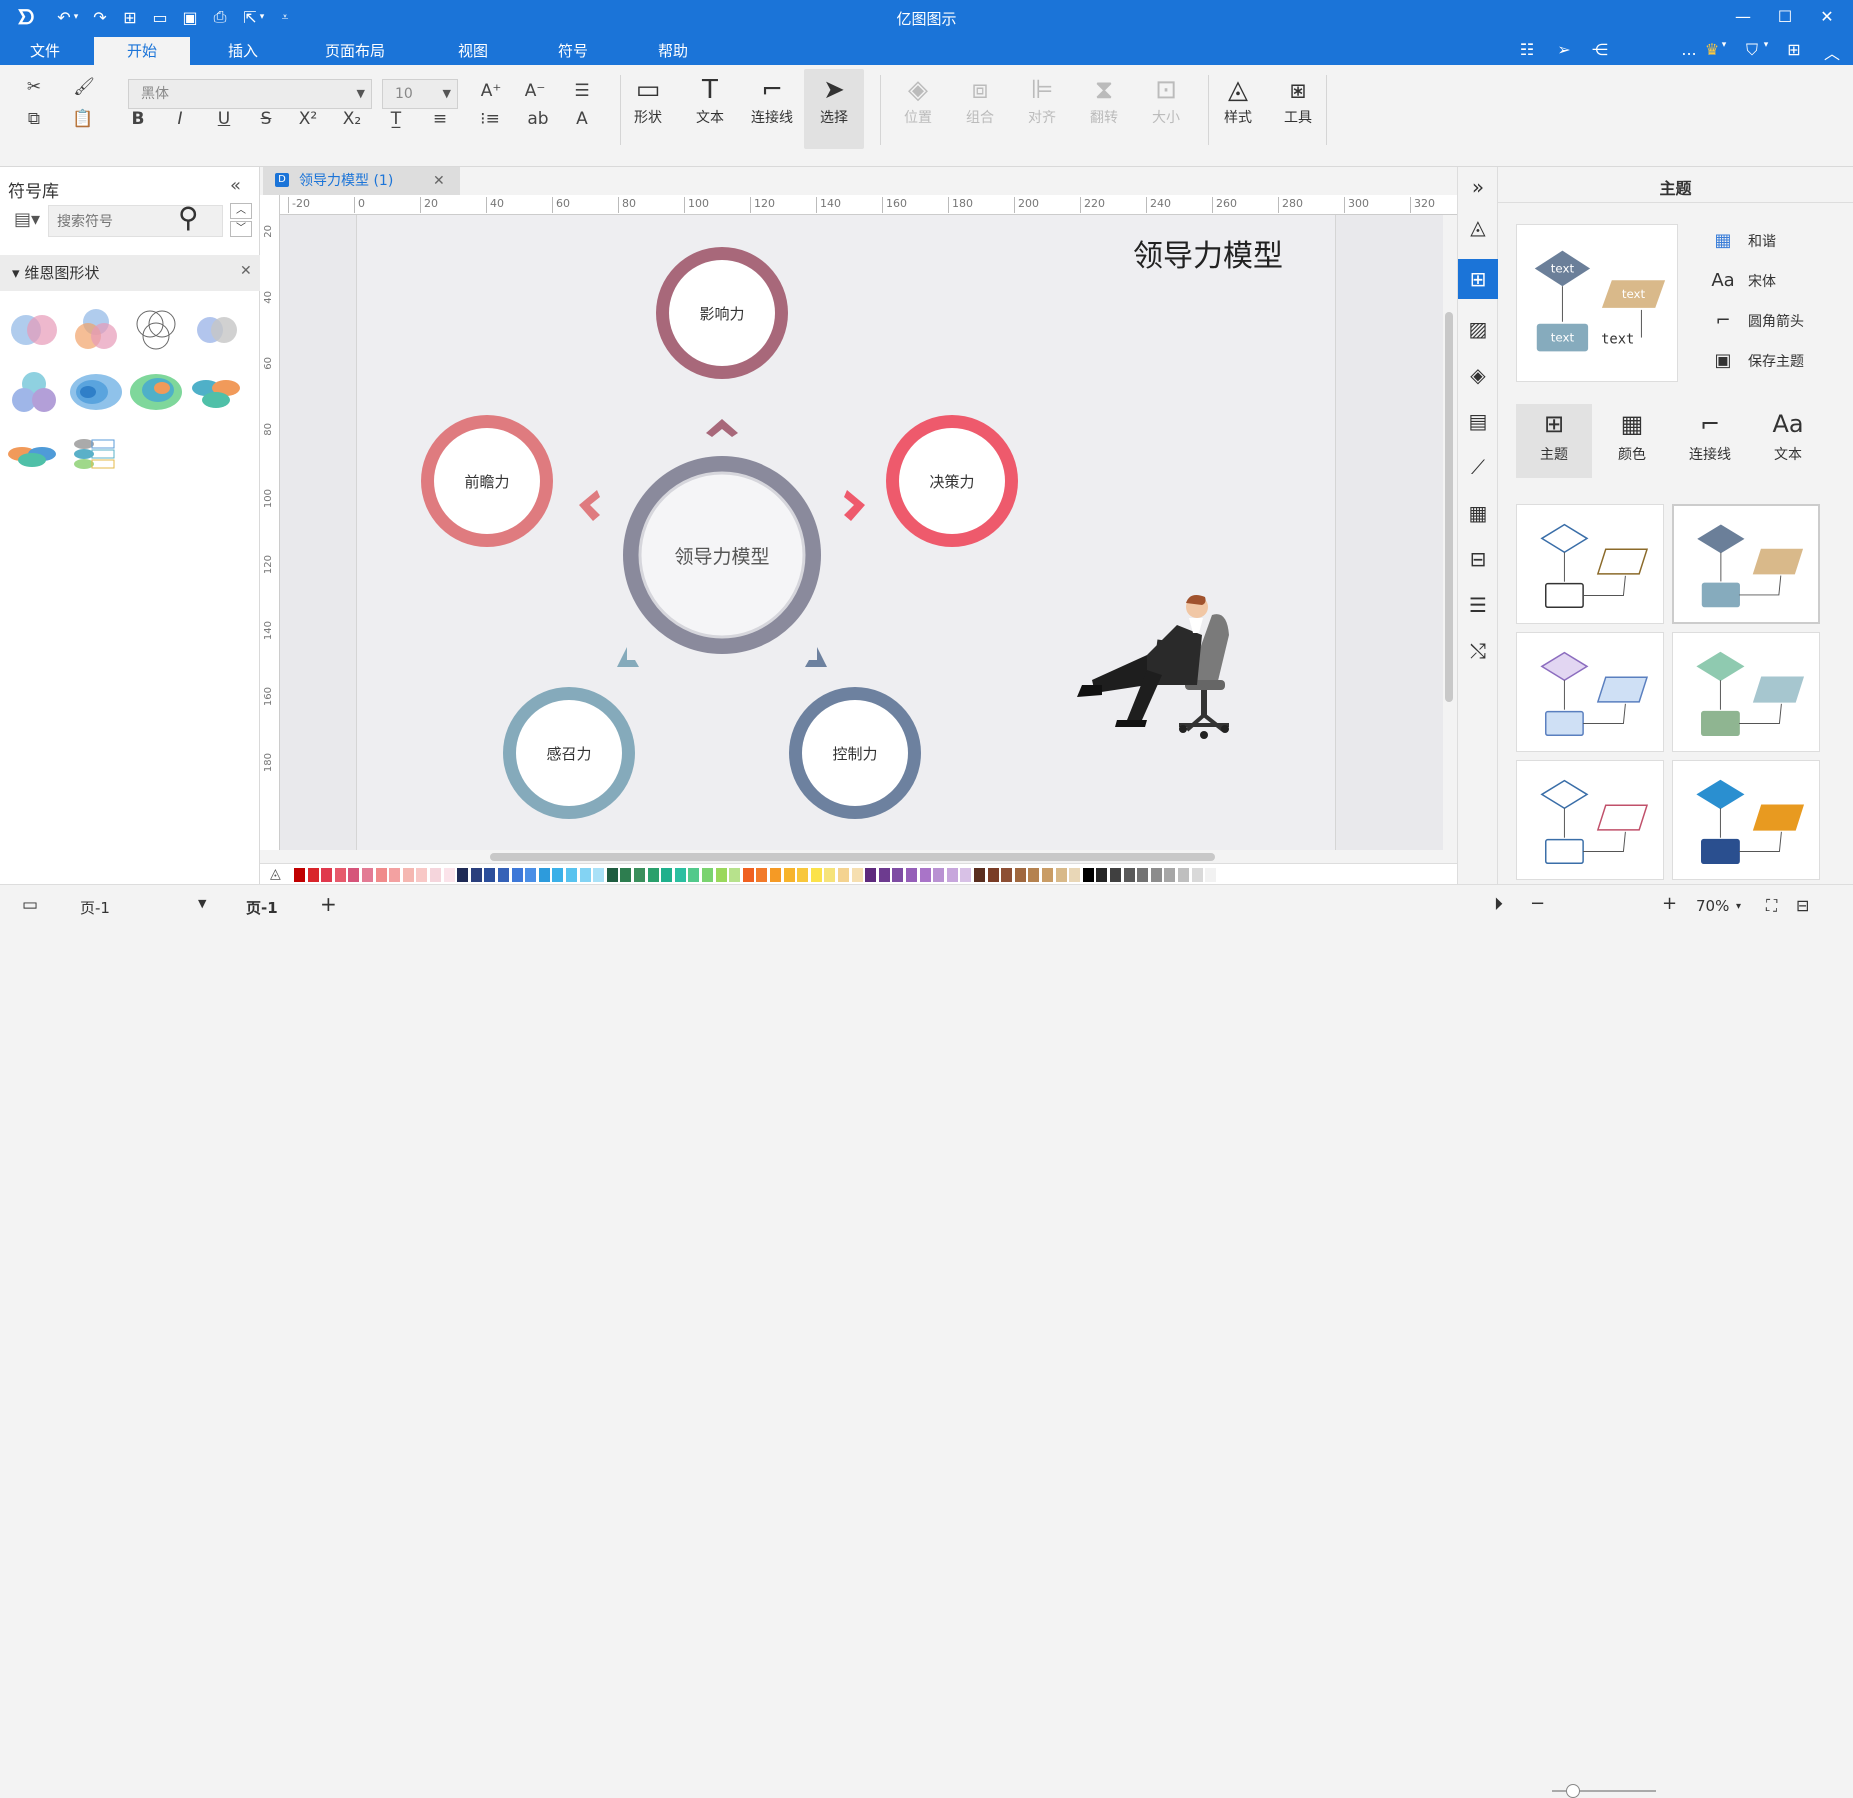 The height and width of the screenshot is (1798, 1853). I want to click on venn-bubble-cluster, so click(34, 392).